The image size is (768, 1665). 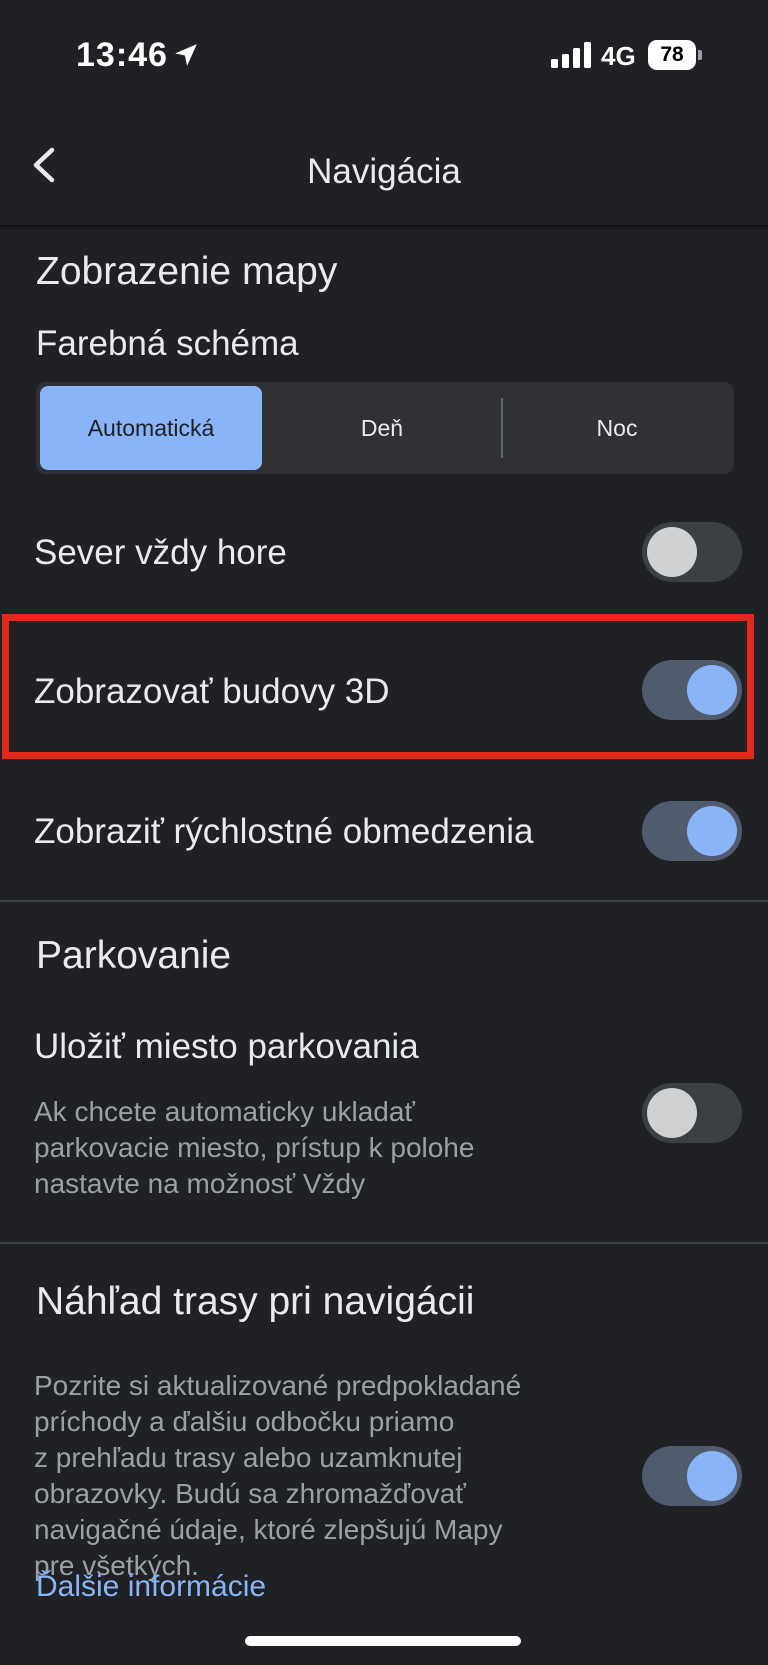 I want to click on color-scheme-label: Farebná schéma, so click(x=167, y=343).